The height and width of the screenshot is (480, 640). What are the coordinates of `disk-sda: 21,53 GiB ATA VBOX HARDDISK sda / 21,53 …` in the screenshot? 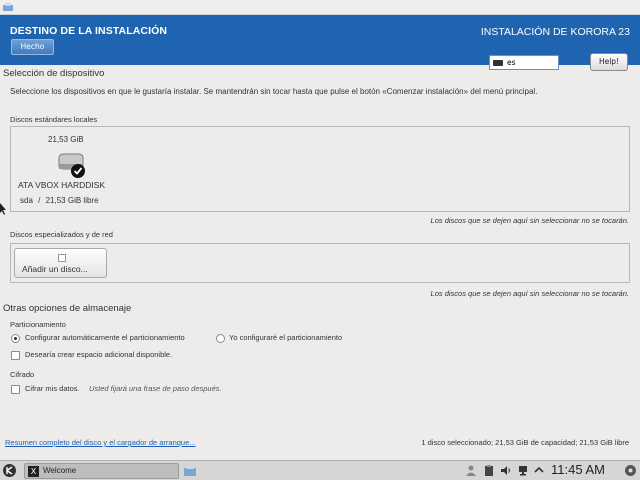 It's located at (70, 170).